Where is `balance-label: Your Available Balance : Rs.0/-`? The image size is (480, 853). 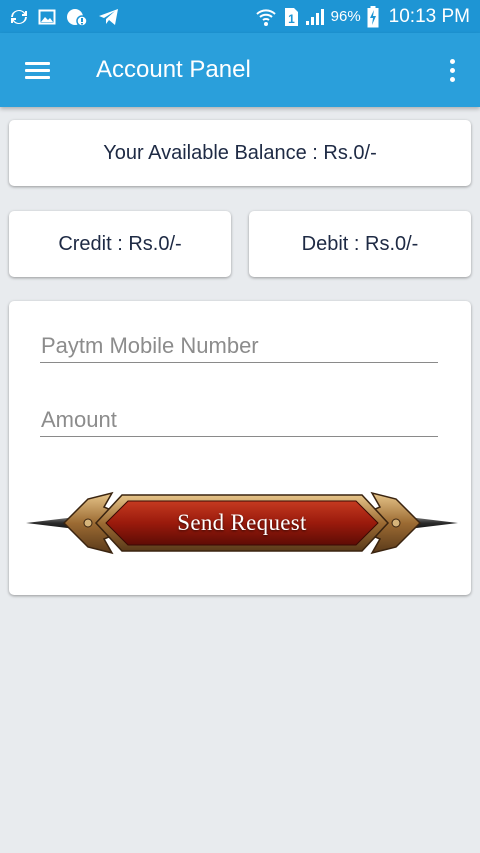
balance-label: Your Available Balance : Rs.0/- is located at coordinates (240, 152).